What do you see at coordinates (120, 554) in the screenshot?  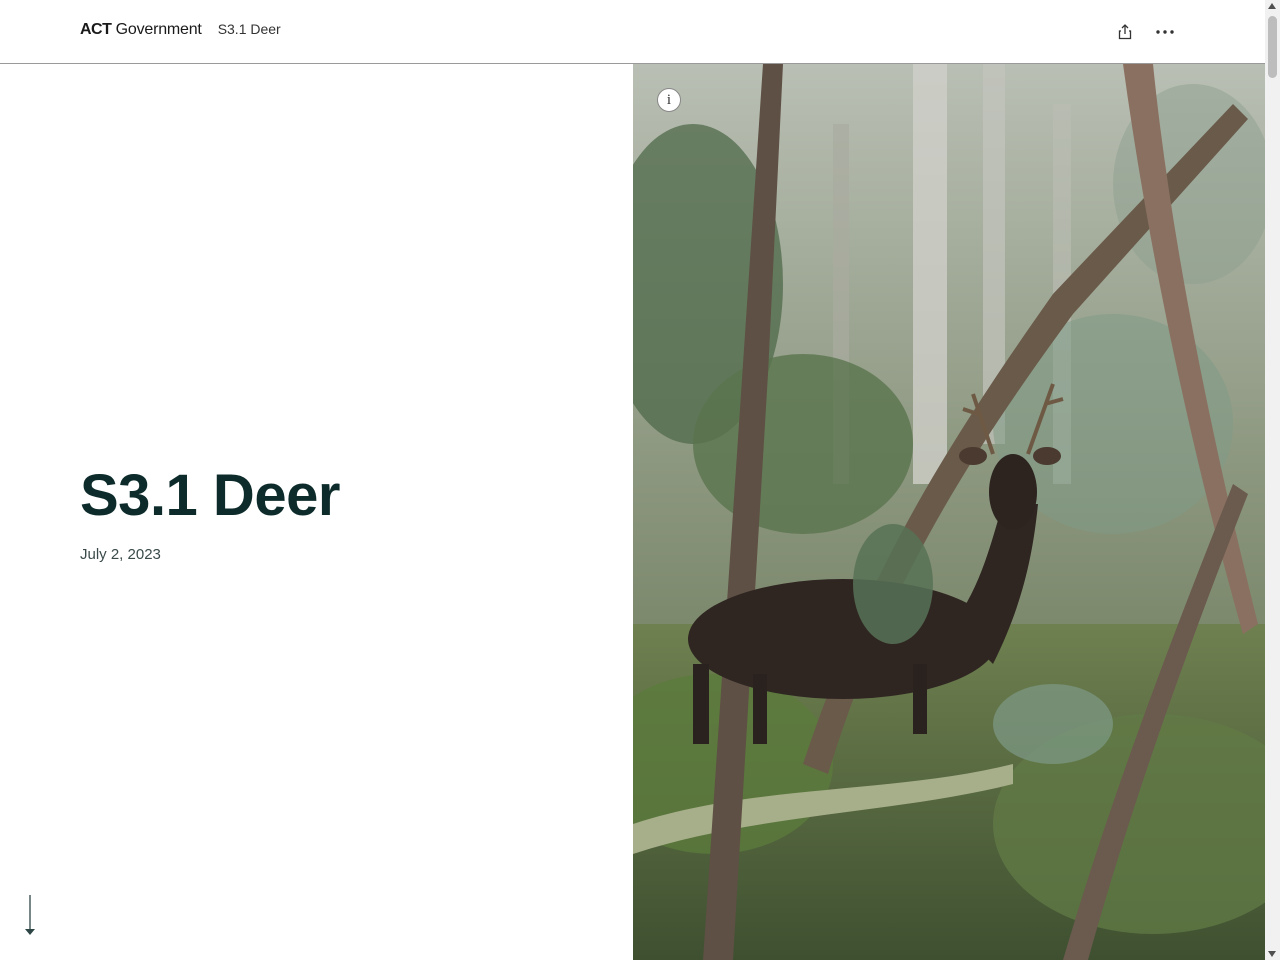 I see `publish-date: July 2, 2023` at bounding box center [120, 554].